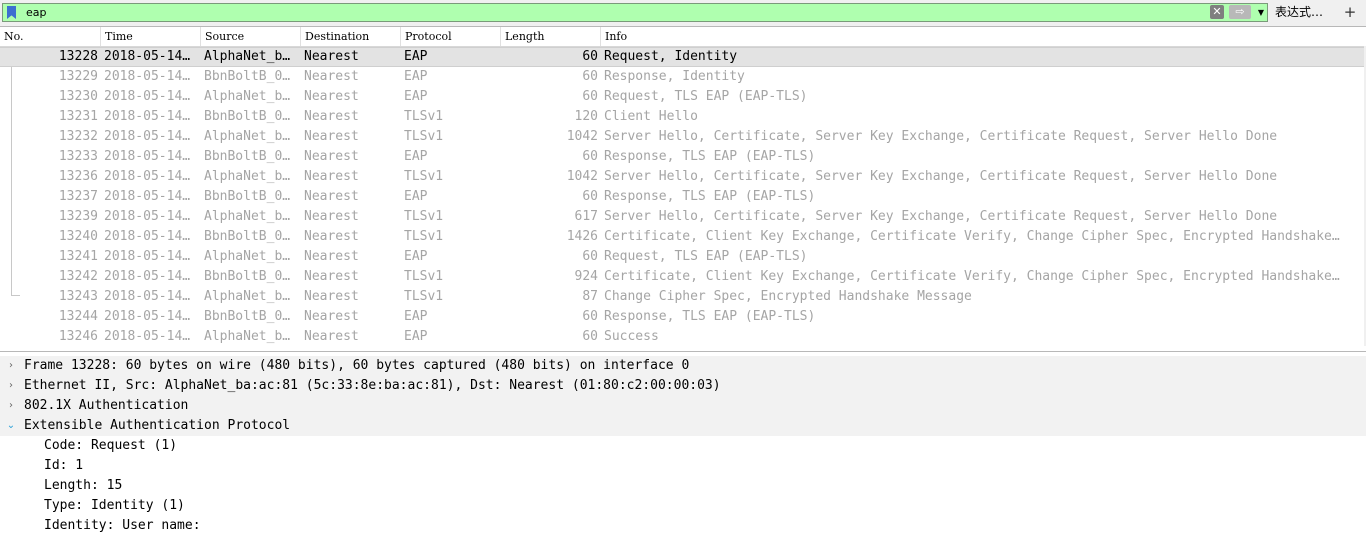  What do you see at coordinates (11, 12) in the screenshot?
I see `bookmark-icon` at bounding box center [11, 12].